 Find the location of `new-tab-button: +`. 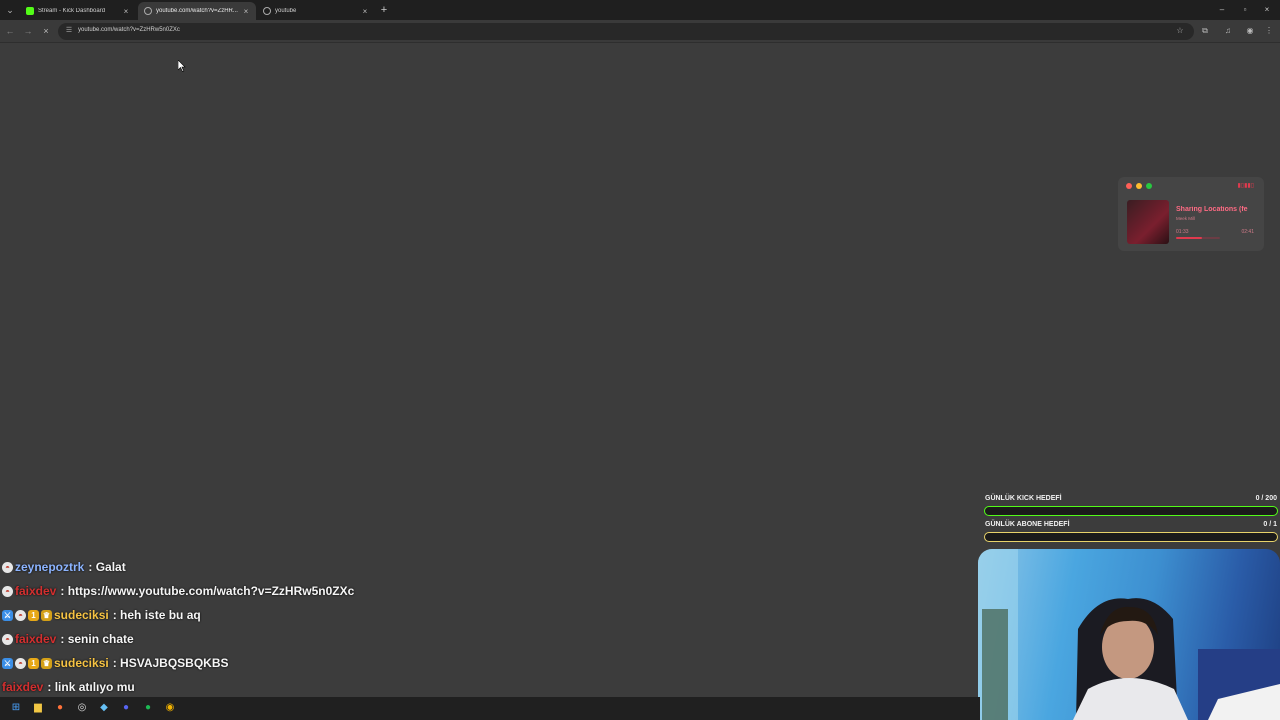

new-tab-button: + is located at coordinates (384, 10).